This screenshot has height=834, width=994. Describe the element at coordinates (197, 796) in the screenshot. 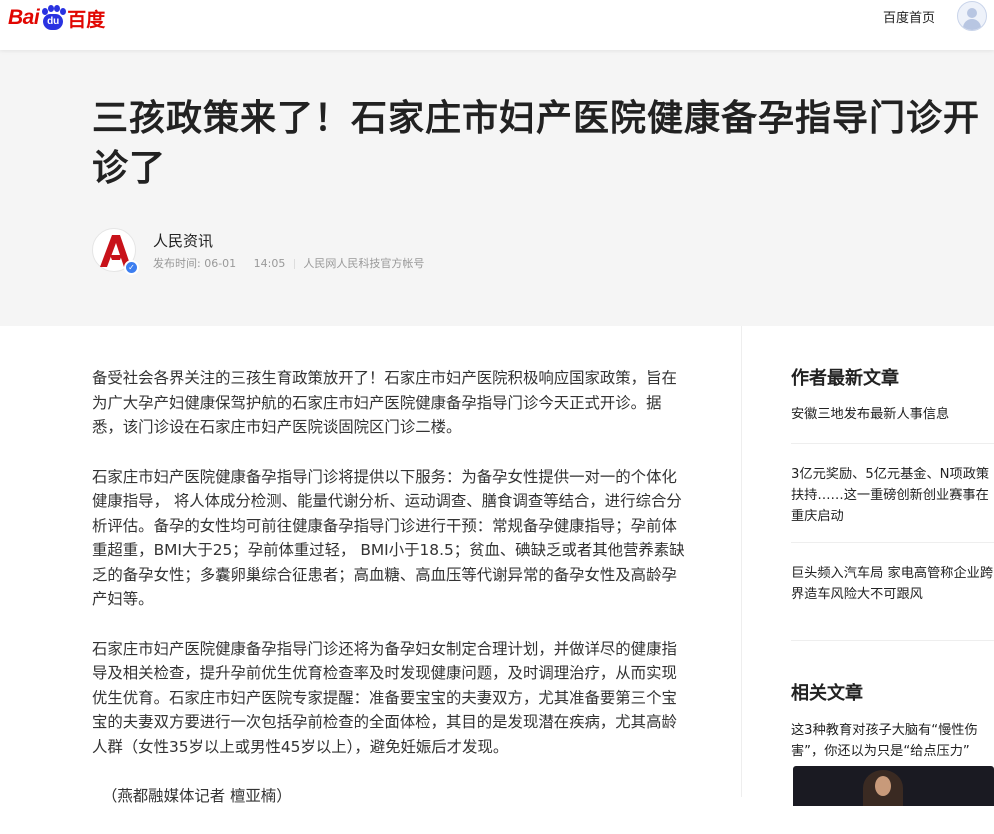

I see `article-credit: （燕都融媒体记者 檀亚楠）` at that location.